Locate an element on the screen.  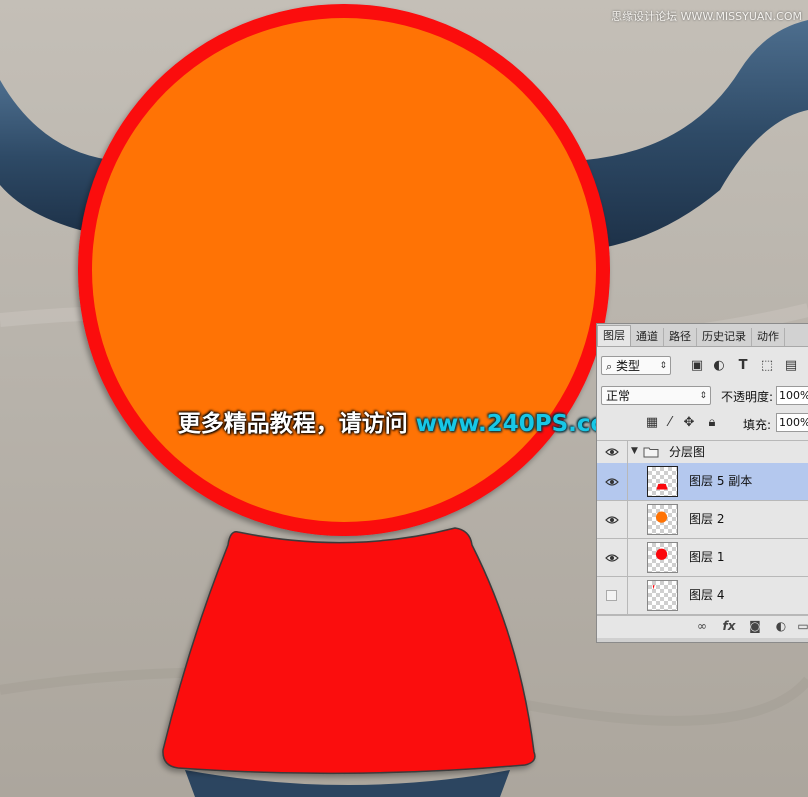
filter-kind-select: ⌕ 类型 ⇕ is located at coordinates (636, 365).